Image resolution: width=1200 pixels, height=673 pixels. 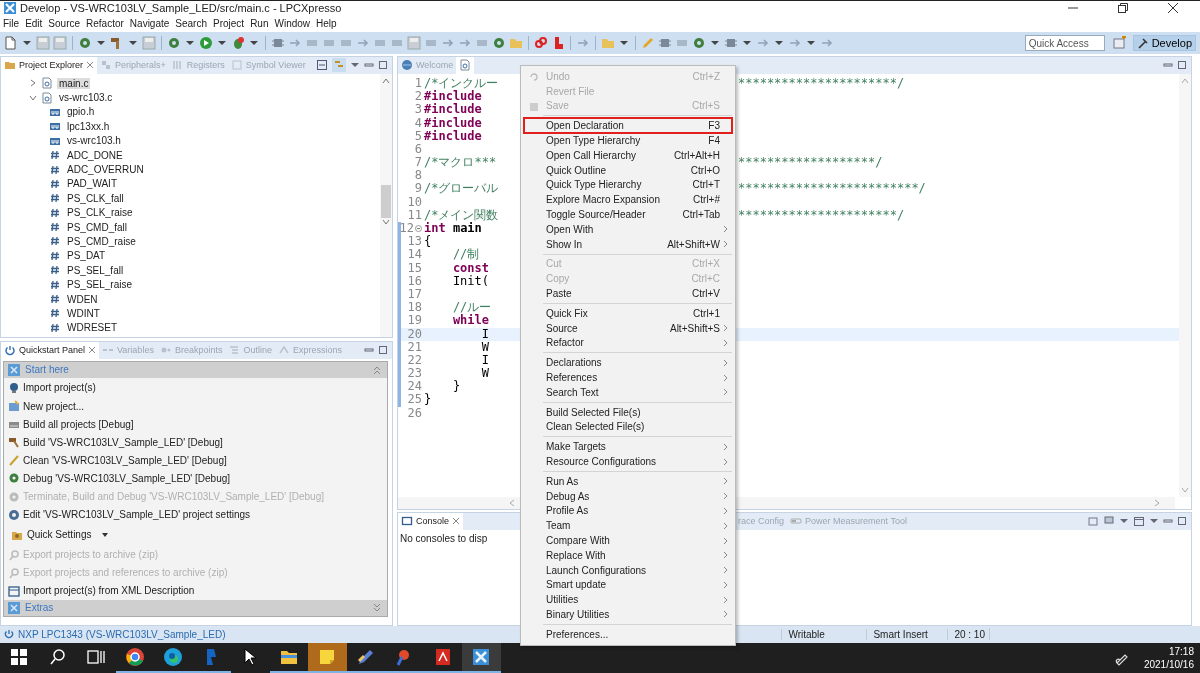 What do you see at coordinates (86, 98) in the screenshot?
I see `tree-item: vs-wrc103.c` at bounding box center [86, 98].